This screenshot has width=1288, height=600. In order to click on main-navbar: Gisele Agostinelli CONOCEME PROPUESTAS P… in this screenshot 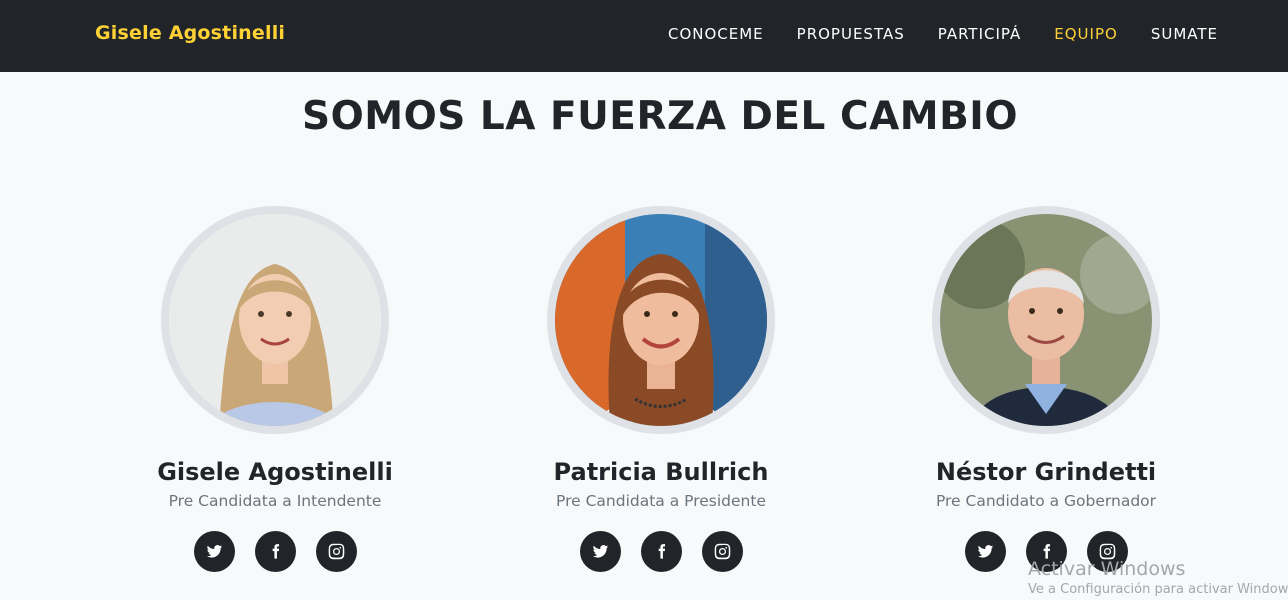, I will do `click(644, 36)`.